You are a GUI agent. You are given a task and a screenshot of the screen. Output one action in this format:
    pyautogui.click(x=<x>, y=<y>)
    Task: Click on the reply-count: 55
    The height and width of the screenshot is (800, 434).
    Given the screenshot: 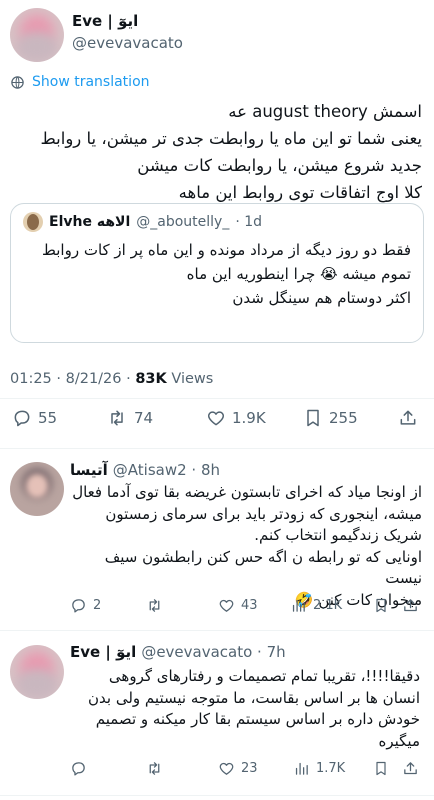 What is the action you would take?
    pyautogui.click(x=48, y=418)
    